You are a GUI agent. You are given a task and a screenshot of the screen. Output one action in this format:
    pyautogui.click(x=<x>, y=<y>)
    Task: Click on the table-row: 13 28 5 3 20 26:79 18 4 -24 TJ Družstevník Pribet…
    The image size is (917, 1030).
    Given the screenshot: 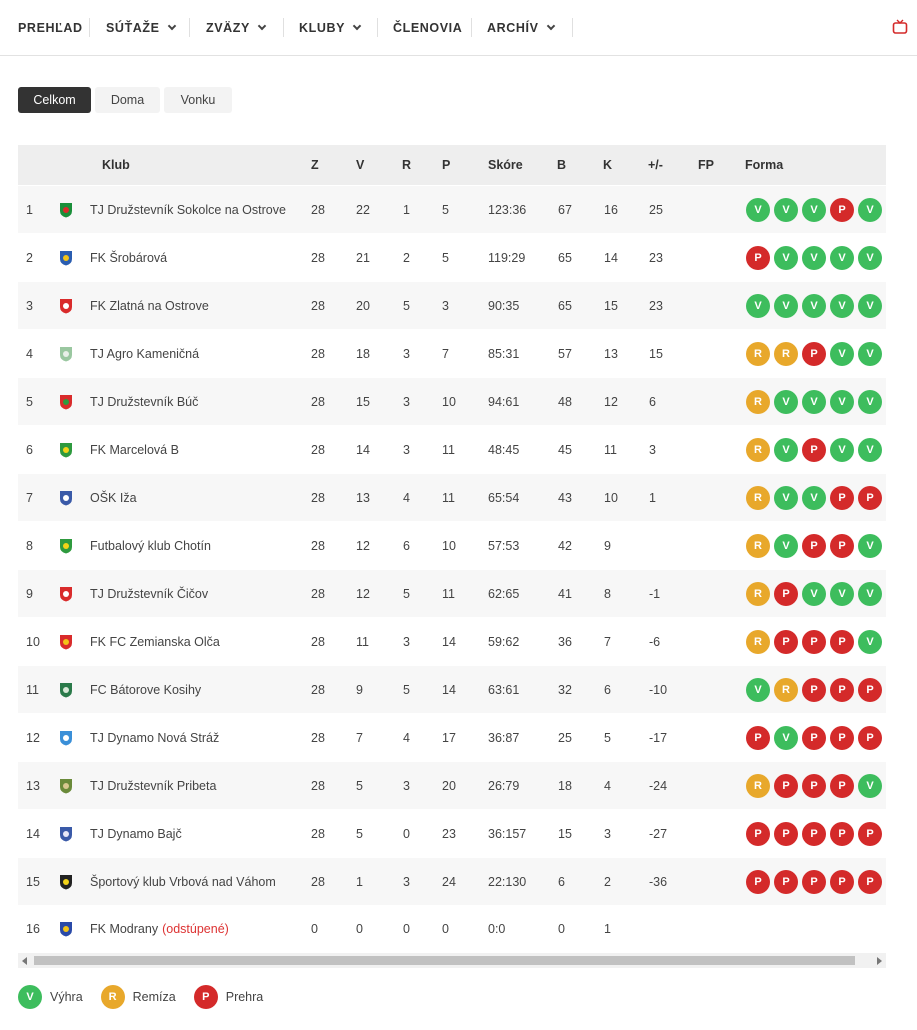 What is the action you would take?
    pyautogui.click(x=452, y=785)
    